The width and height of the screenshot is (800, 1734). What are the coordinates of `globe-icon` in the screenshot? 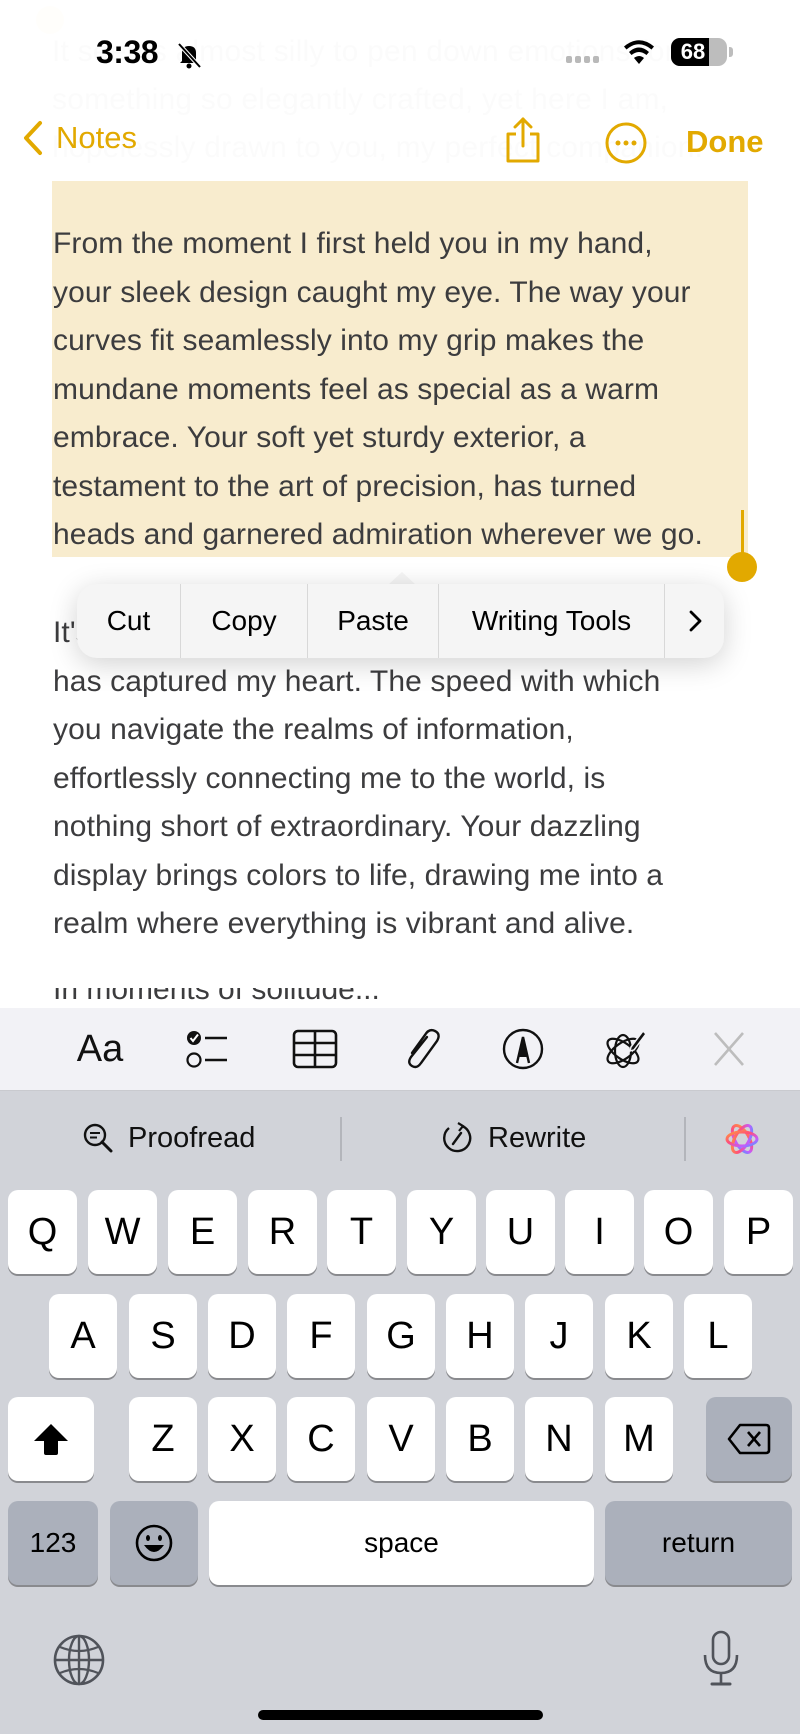 It's located at (79, 1660).